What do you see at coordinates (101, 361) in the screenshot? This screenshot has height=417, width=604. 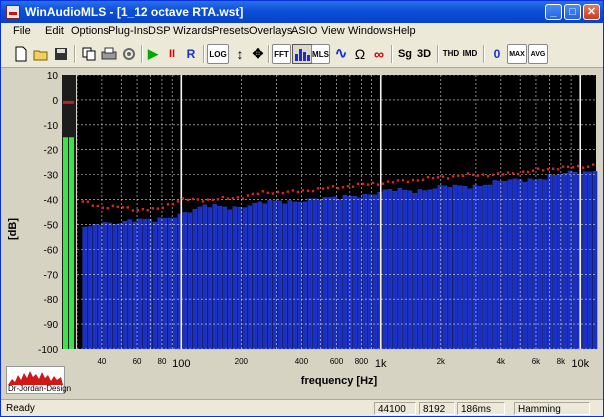 I see `x-tick-label: 40` at bounding box center [101, 361].